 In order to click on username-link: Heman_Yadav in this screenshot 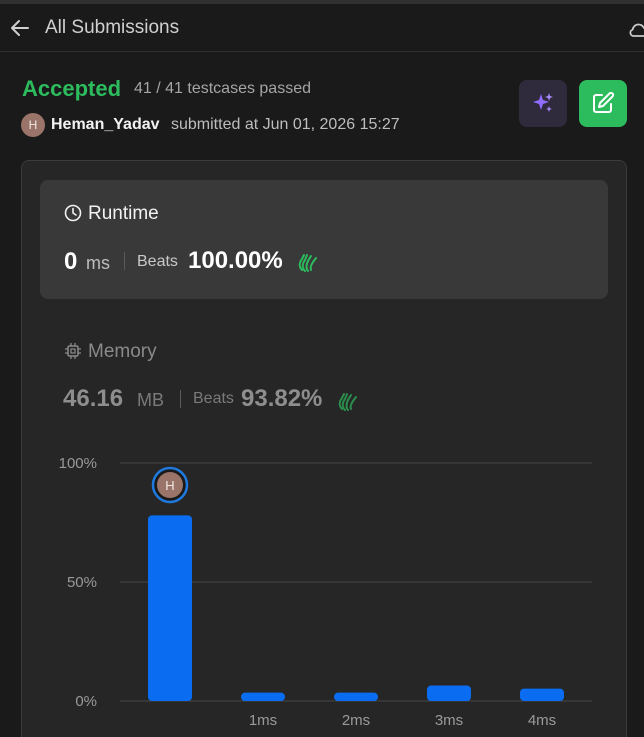, I will do `click(105, 125)`.